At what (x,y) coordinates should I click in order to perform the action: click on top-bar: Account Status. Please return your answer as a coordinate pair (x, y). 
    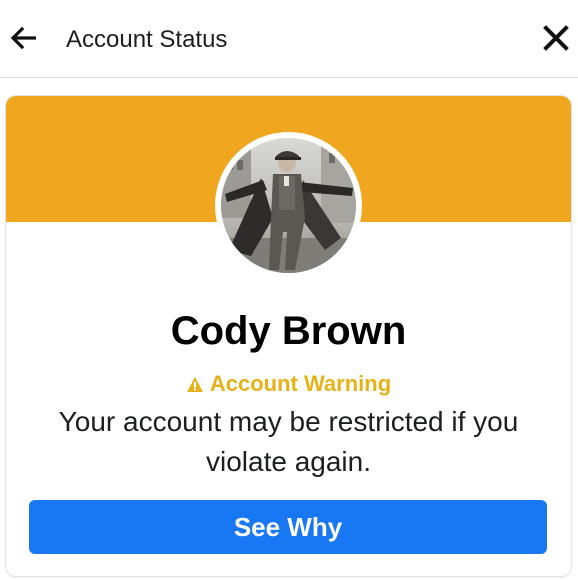
    Looking at the image, I should click on (289, 39).